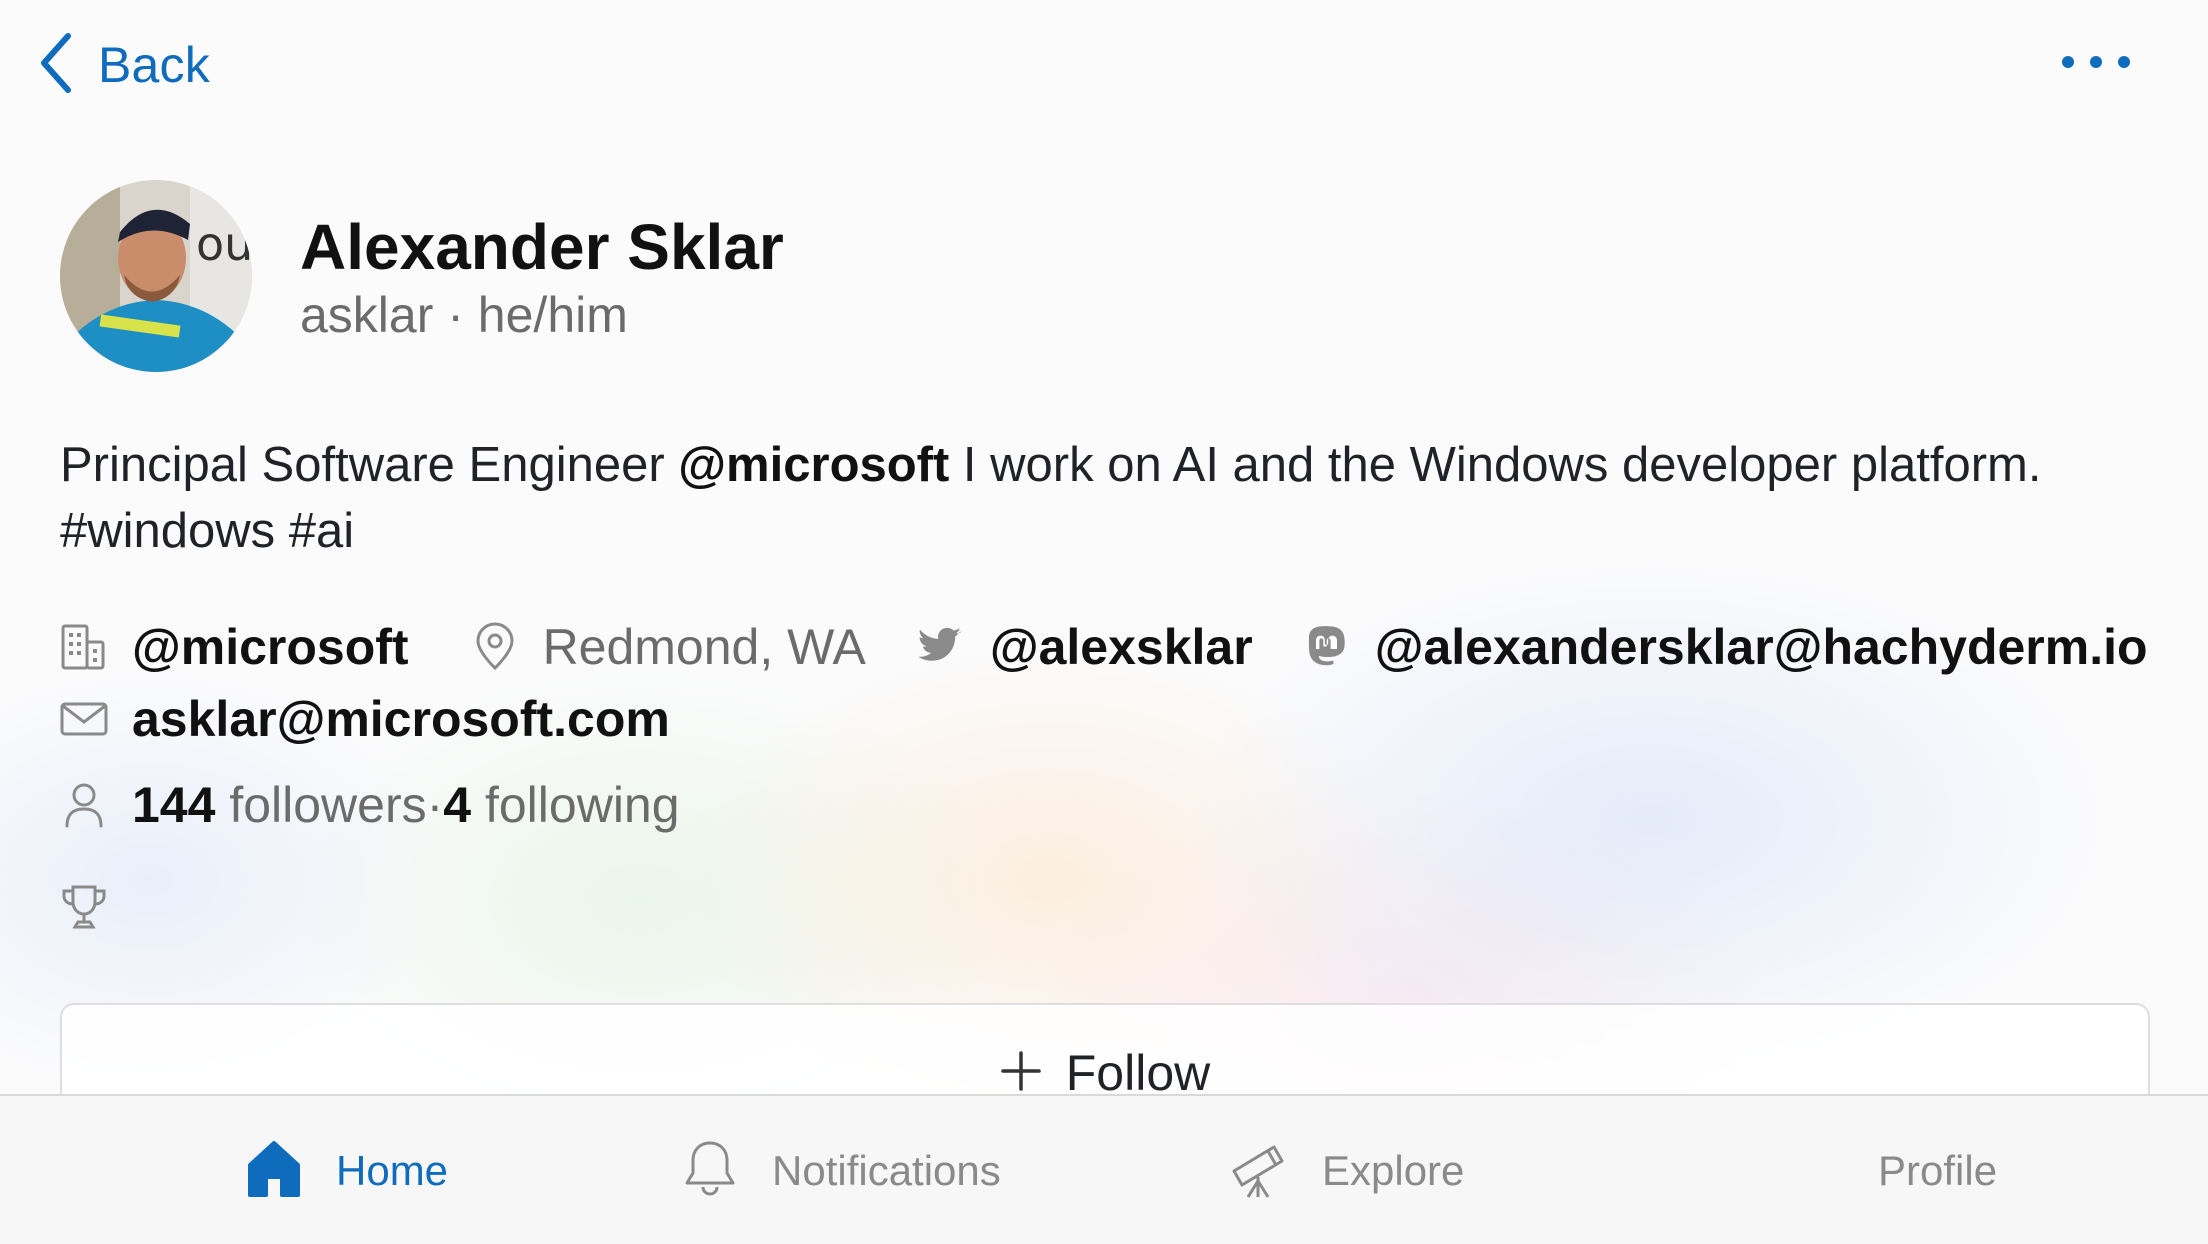 The width and height of the screenshot is (2208, 1244). What do you see at coordinates (1260, 1171) in the screenshot?
I see `telescope-icon` at bounding box center [1260, 1171].